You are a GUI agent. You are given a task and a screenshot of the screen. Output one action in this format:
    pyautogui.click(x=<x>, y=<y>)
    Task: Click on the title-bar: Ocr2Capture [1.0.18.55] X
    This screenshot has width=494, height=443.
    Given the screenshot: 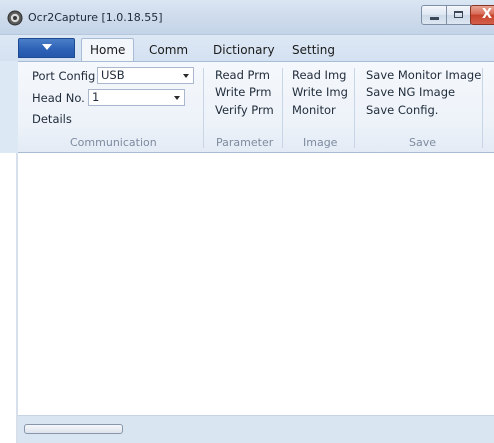 What is the action you would take?
    pyautogui.click(x=247, y=17)
    